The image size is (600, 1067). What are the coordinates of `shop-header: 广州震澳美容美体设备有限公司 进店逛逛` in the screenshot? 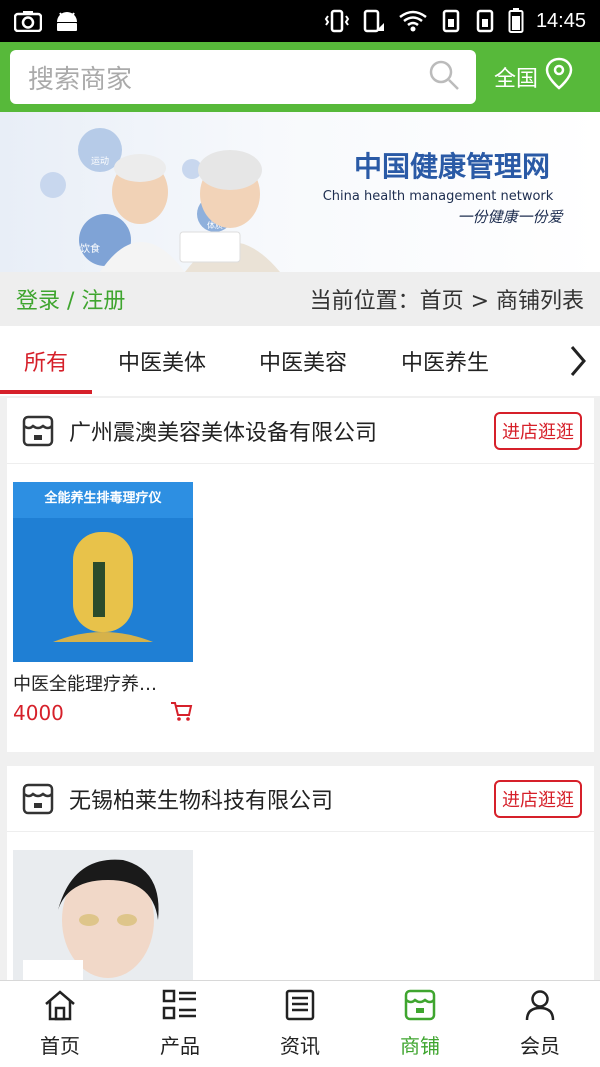 It's located at (300, 431).